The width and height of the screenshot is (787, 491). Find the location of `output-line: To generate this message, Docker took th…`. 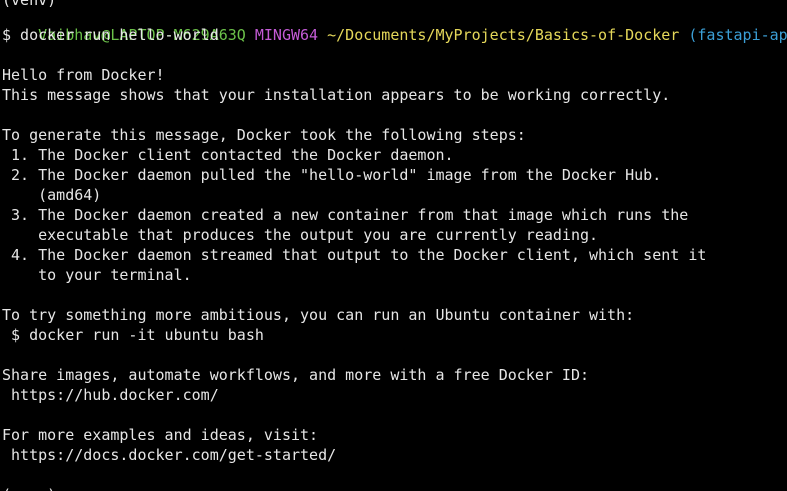

output-line: To generate this message, Docker took th… is located at coordinates (264, 135).